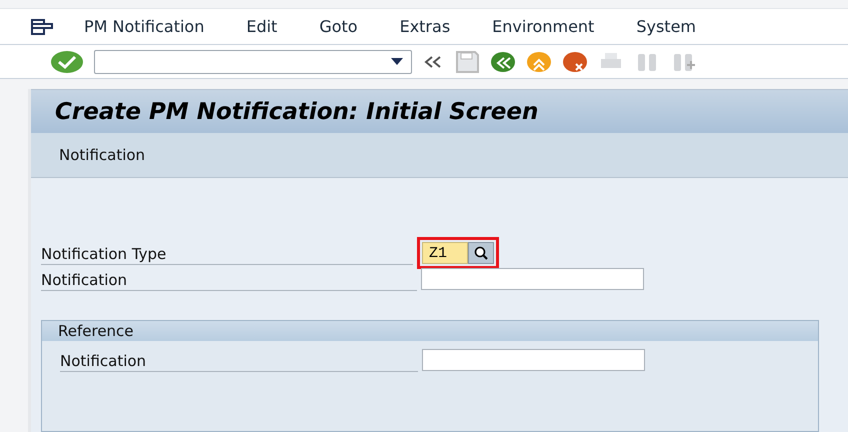 The image size is (848, 432). What do you see at coordinates (144, 26) in the screenshot?
I see `menu-item: PM Notification` at bounding box center [144, 26].